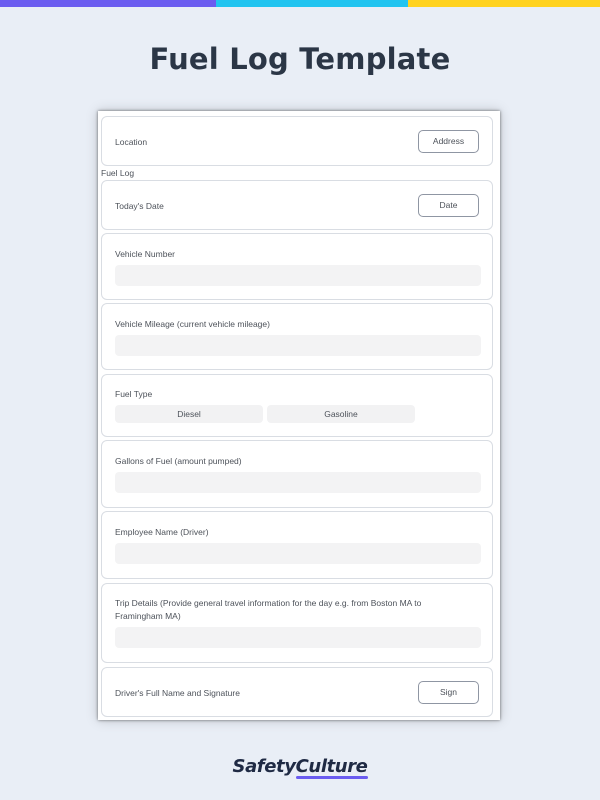 The height and width of the screenshot is (800, 600). I want to click on gallons-field, so click(298, 482).